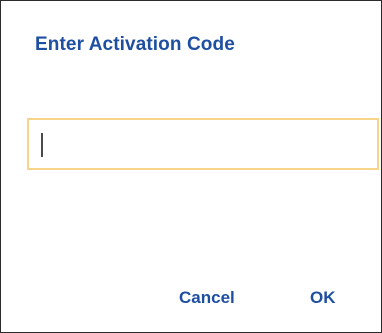 The height and width of the screenshot is (333, 382). What do you see at coordinates (207, 298) in the screenshot?
I see `cancel-button: Cancel` at bounding box center [207, 298].